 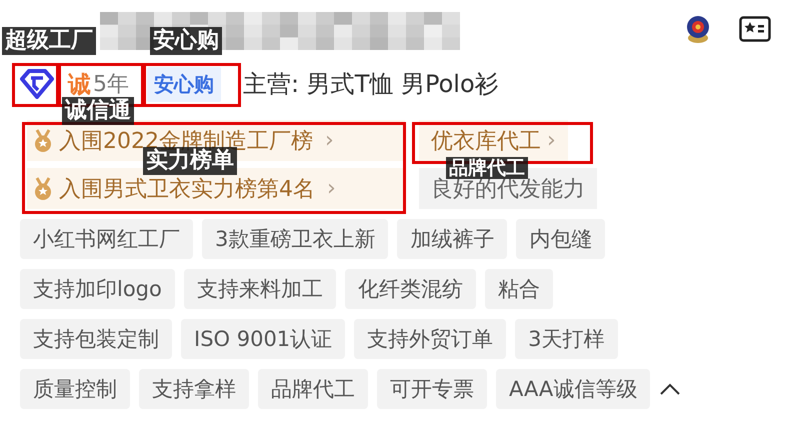 I want to click on tag: 小红书网红工厂, so click(x=106, y=239).